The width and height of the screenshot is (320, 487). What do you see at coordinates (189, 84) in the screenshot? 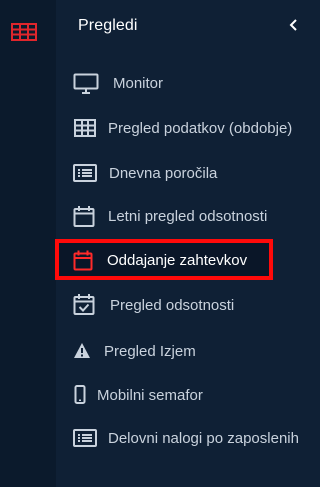
I see `menu-item-monitor: Monitor` at bounding box center [189, 84].